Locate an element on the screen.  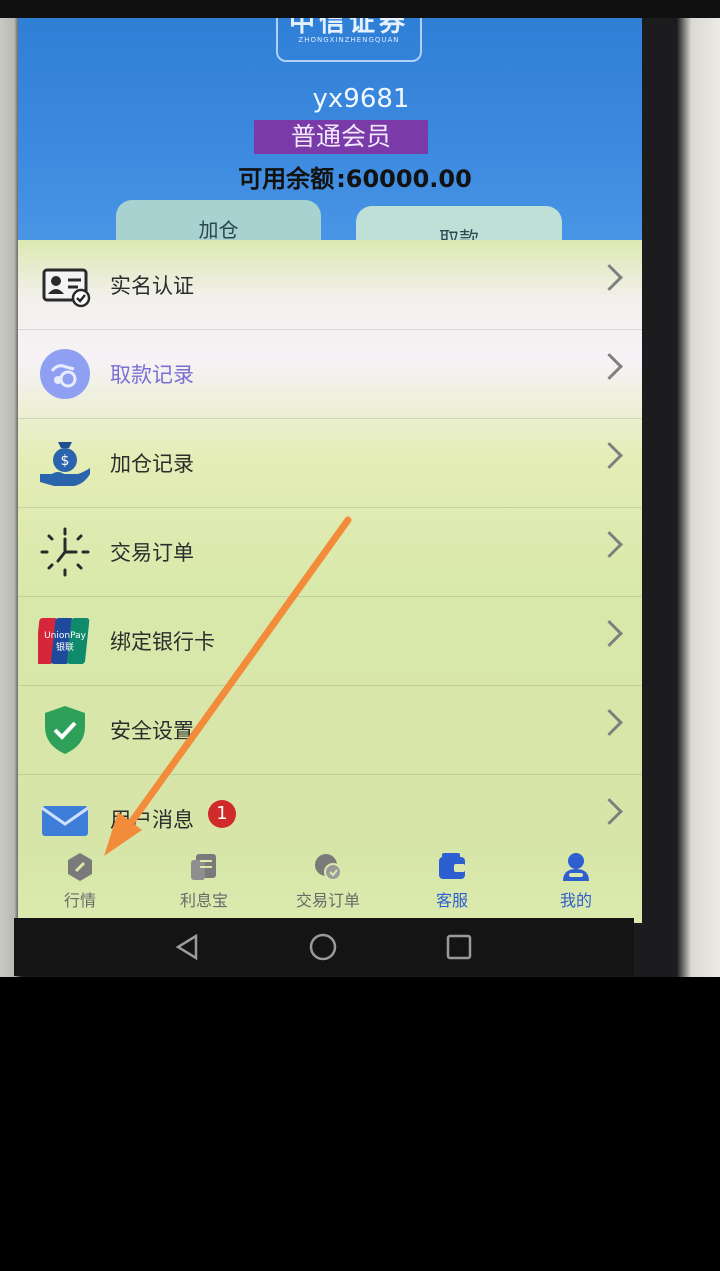
menu-item-trade-orders: 交易订单 is located at coordinates (330, 552).